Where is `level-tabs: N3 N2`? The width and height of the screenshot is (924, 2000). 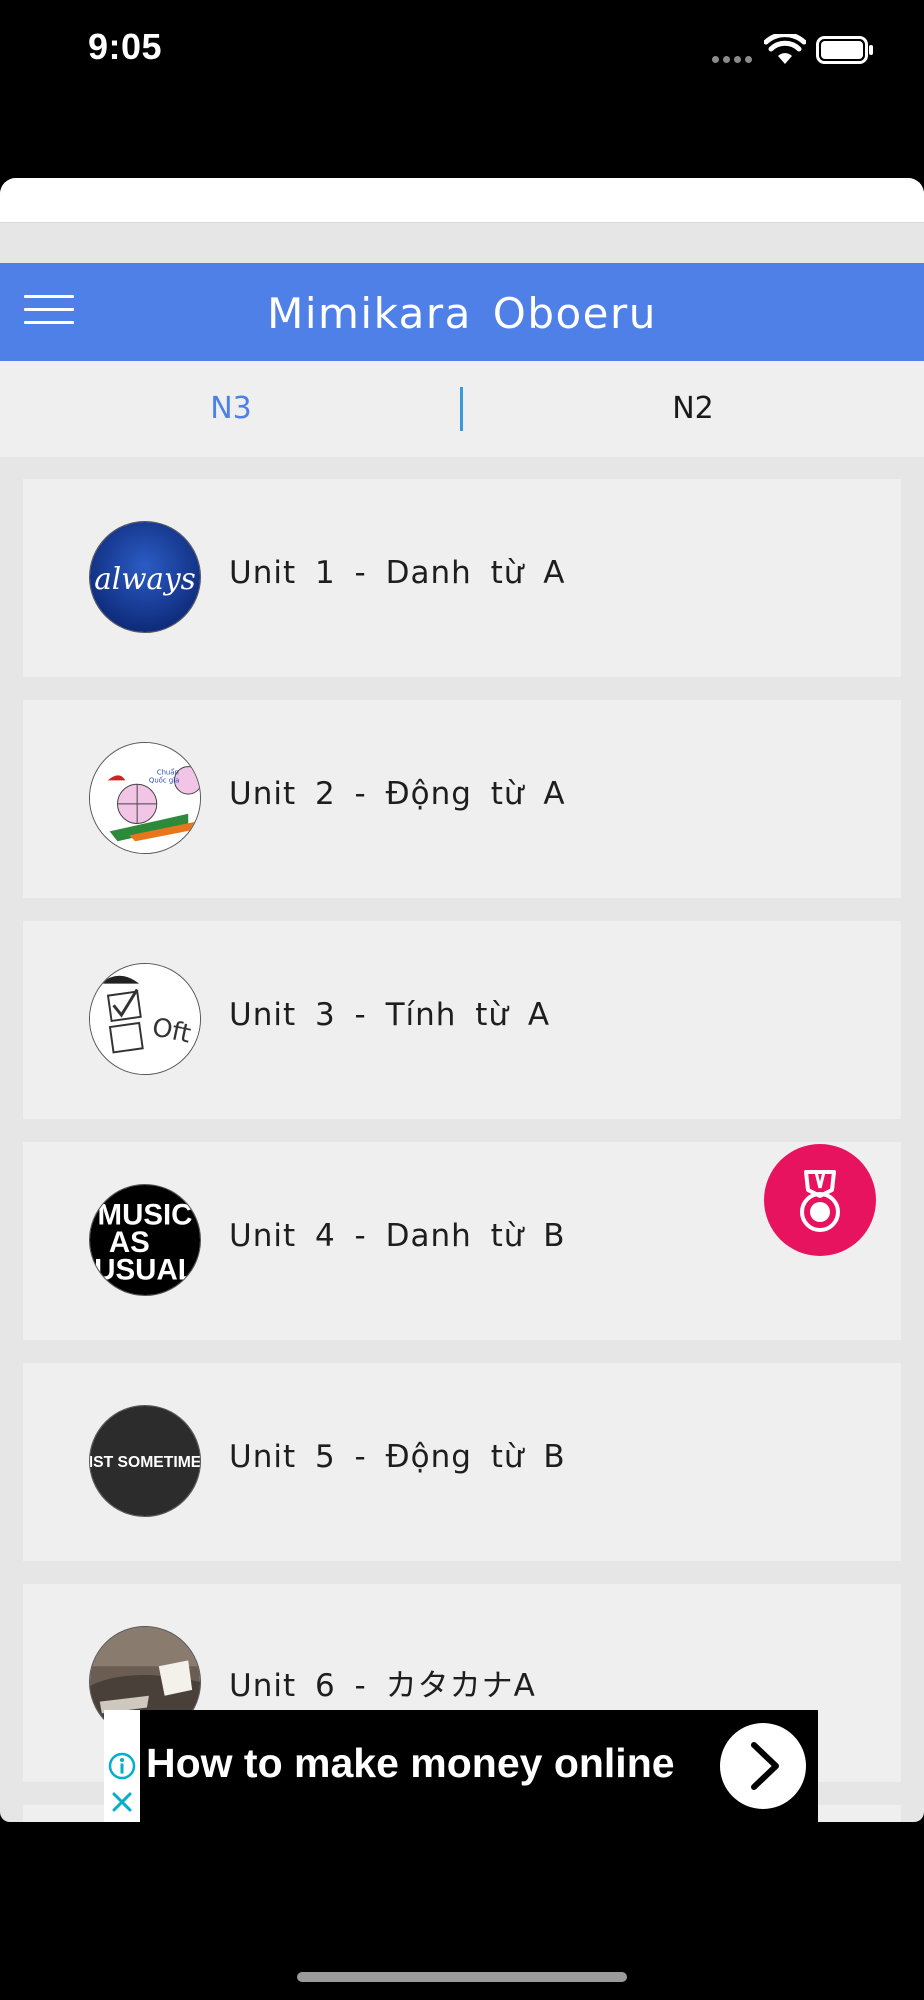
level-tabs: N3 N2 is located at coordinates (462, 409).